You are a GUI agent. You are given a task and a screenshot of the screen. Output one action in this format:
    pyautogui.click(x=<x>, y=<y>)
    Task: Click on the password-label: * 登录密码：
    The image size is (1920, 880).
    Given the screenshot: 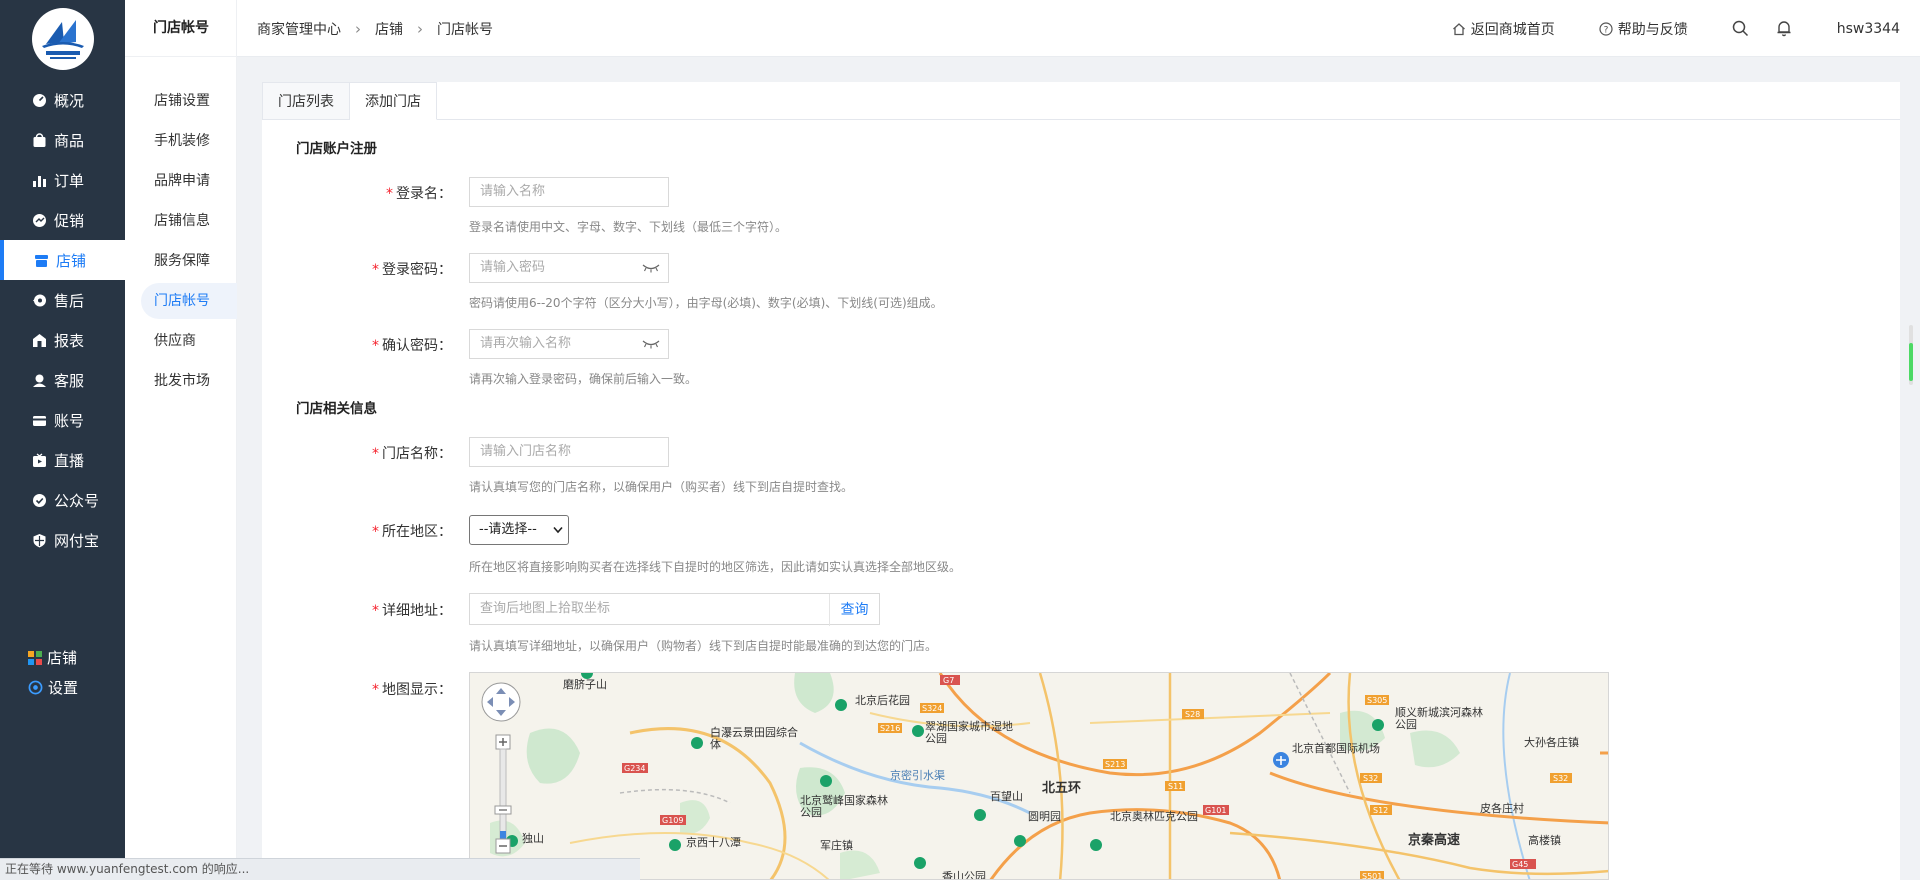 What is the action you would take?
    pyautogui.click(x=412, y=270)
    